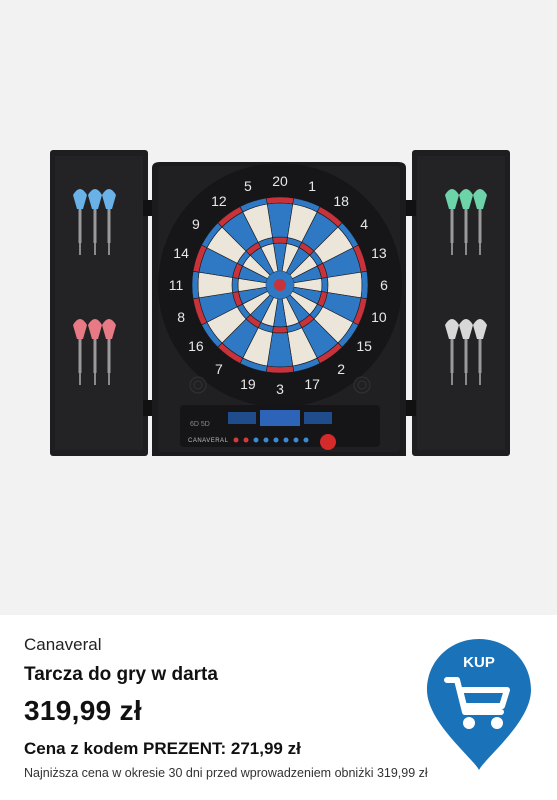  What do you see at coordinates (341, 201) in the screenshot?
I see `board-number: 18` at bounding box center [341, 201].